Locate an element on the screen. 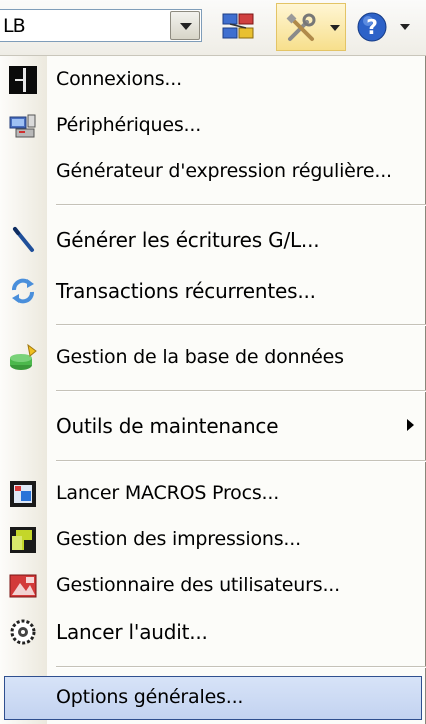  menu-item-database-management: Gestion de la base de données is located at coordinates (213, 358).